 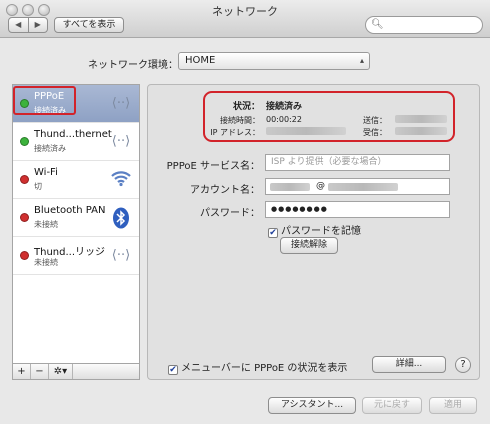 I want to click on account-at-sign: @, so click(x=320, y=186).